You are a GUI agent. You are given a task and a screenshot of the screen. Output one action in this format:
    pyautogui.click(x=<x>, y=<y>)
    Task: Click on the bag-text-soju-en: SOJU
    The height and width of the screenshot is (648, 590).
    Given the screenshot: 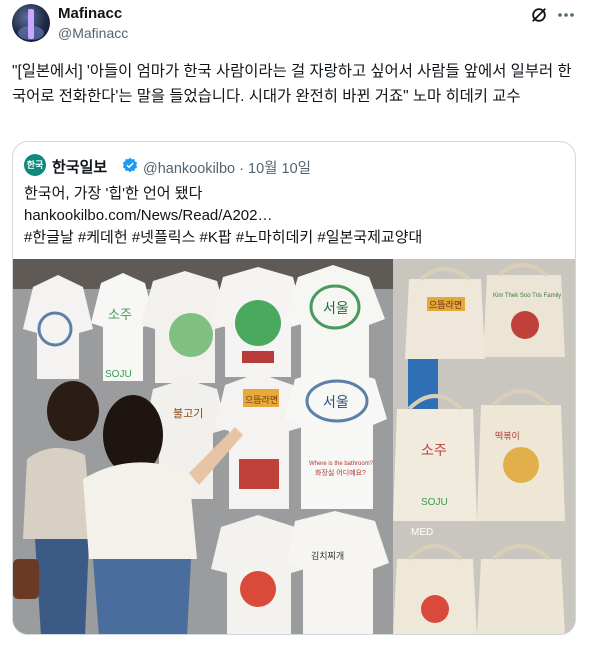 What is the action you would take?
    pyautogui.click(x=434, y=502)
    